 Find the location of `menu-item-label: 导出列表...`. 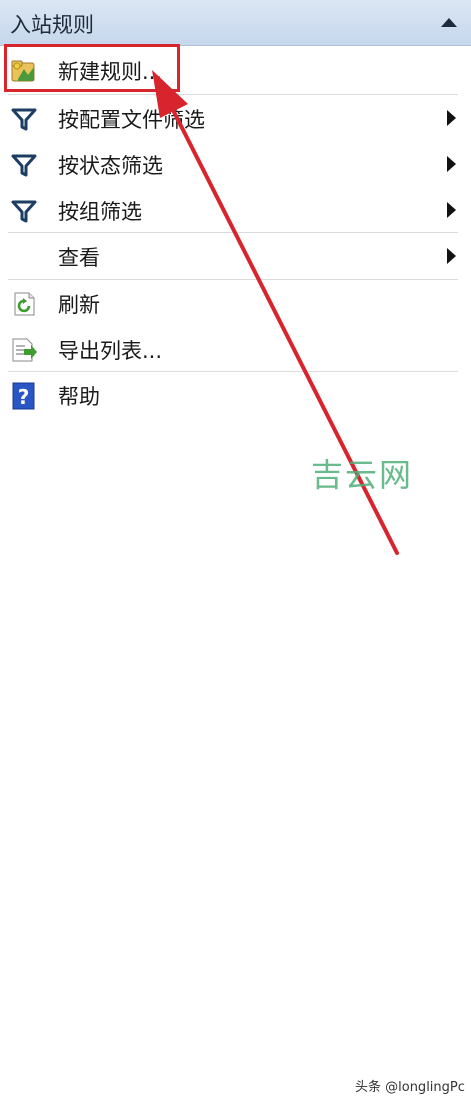

menu-item-label: 导出列表... is located at coordinates (110, 351).